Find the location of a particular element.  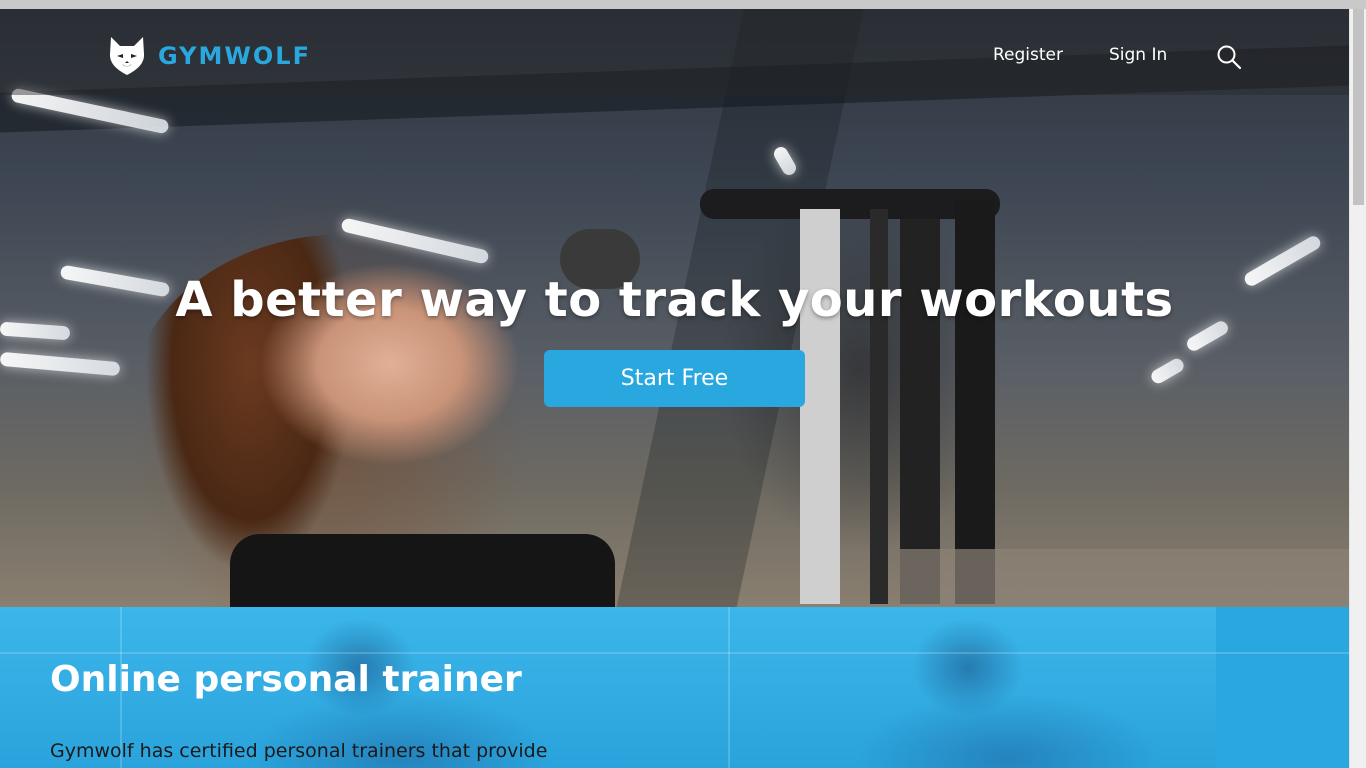

gym-floor is located at coordinates (1124, 578).